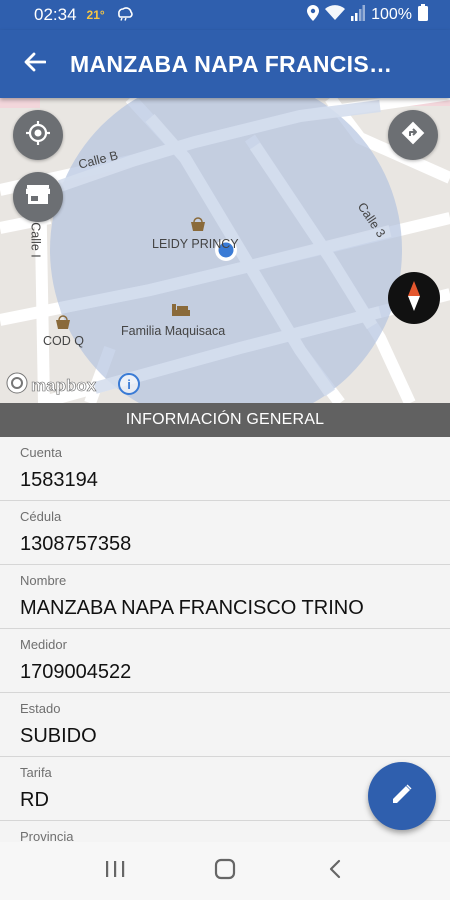 This screenshot has width=450, height=900. What do you see at coordinates (313, 15) in the screenshot?
I see `location-icon` at bounding box center [313, 15].